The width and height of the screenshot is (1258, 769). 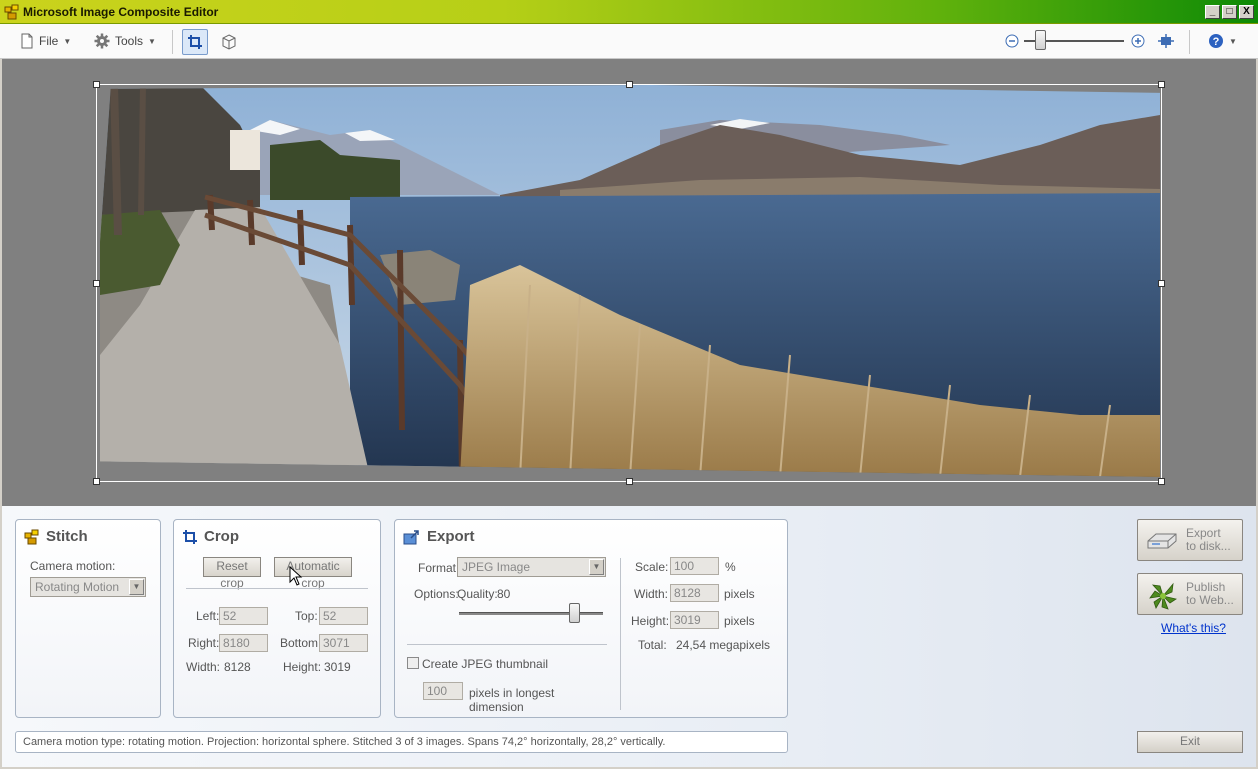 I want to click on projection-tool-button, so click(x=229, y=42).